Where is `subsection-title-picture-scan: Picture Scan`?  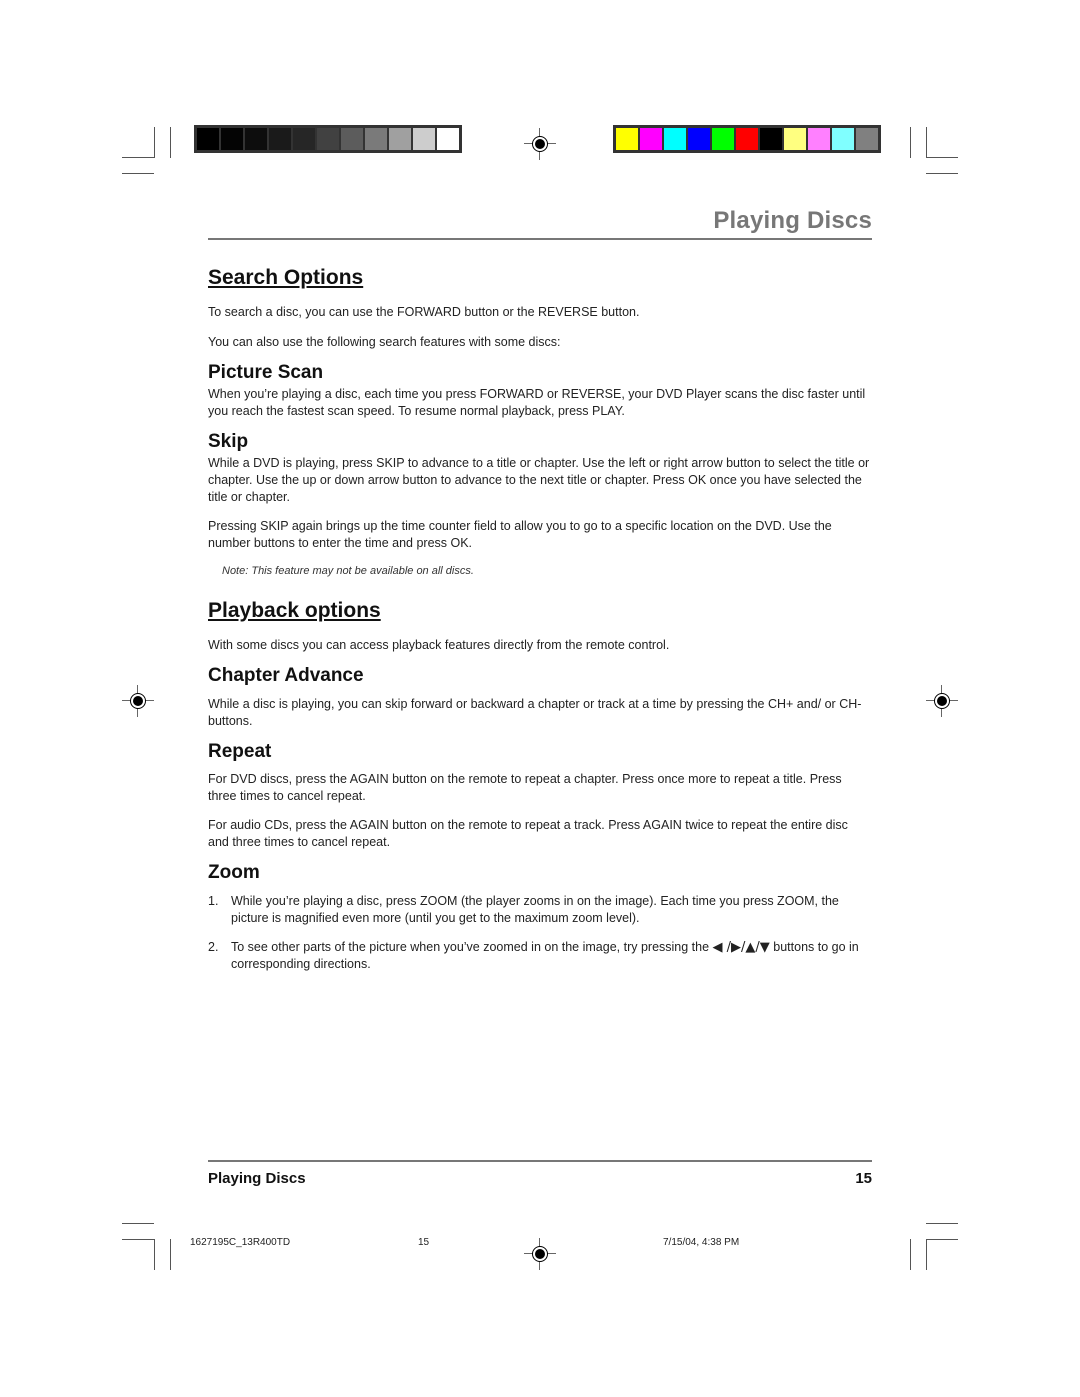 subsection-title-picture-scan: Picture Scan is located at coordinates (266, 372).